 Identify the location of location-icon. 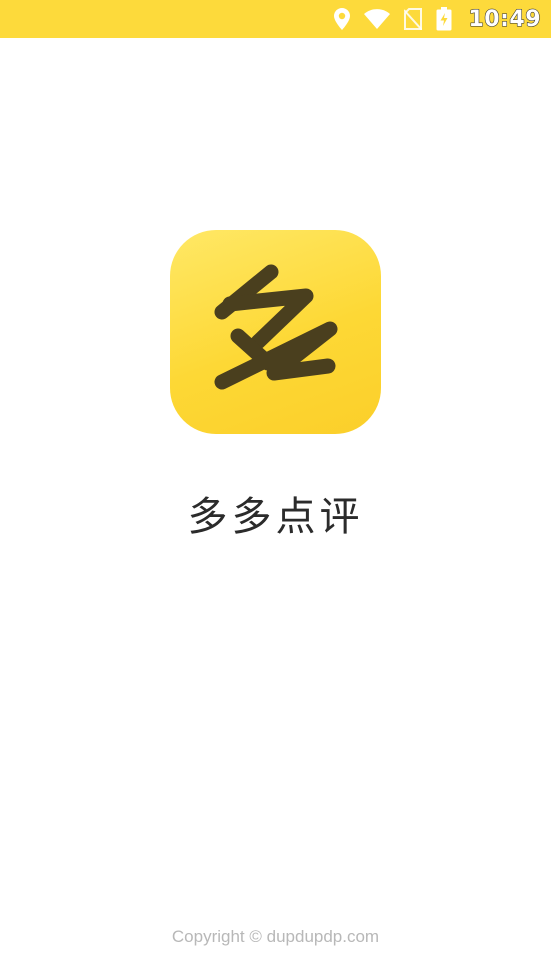
(342, 19).